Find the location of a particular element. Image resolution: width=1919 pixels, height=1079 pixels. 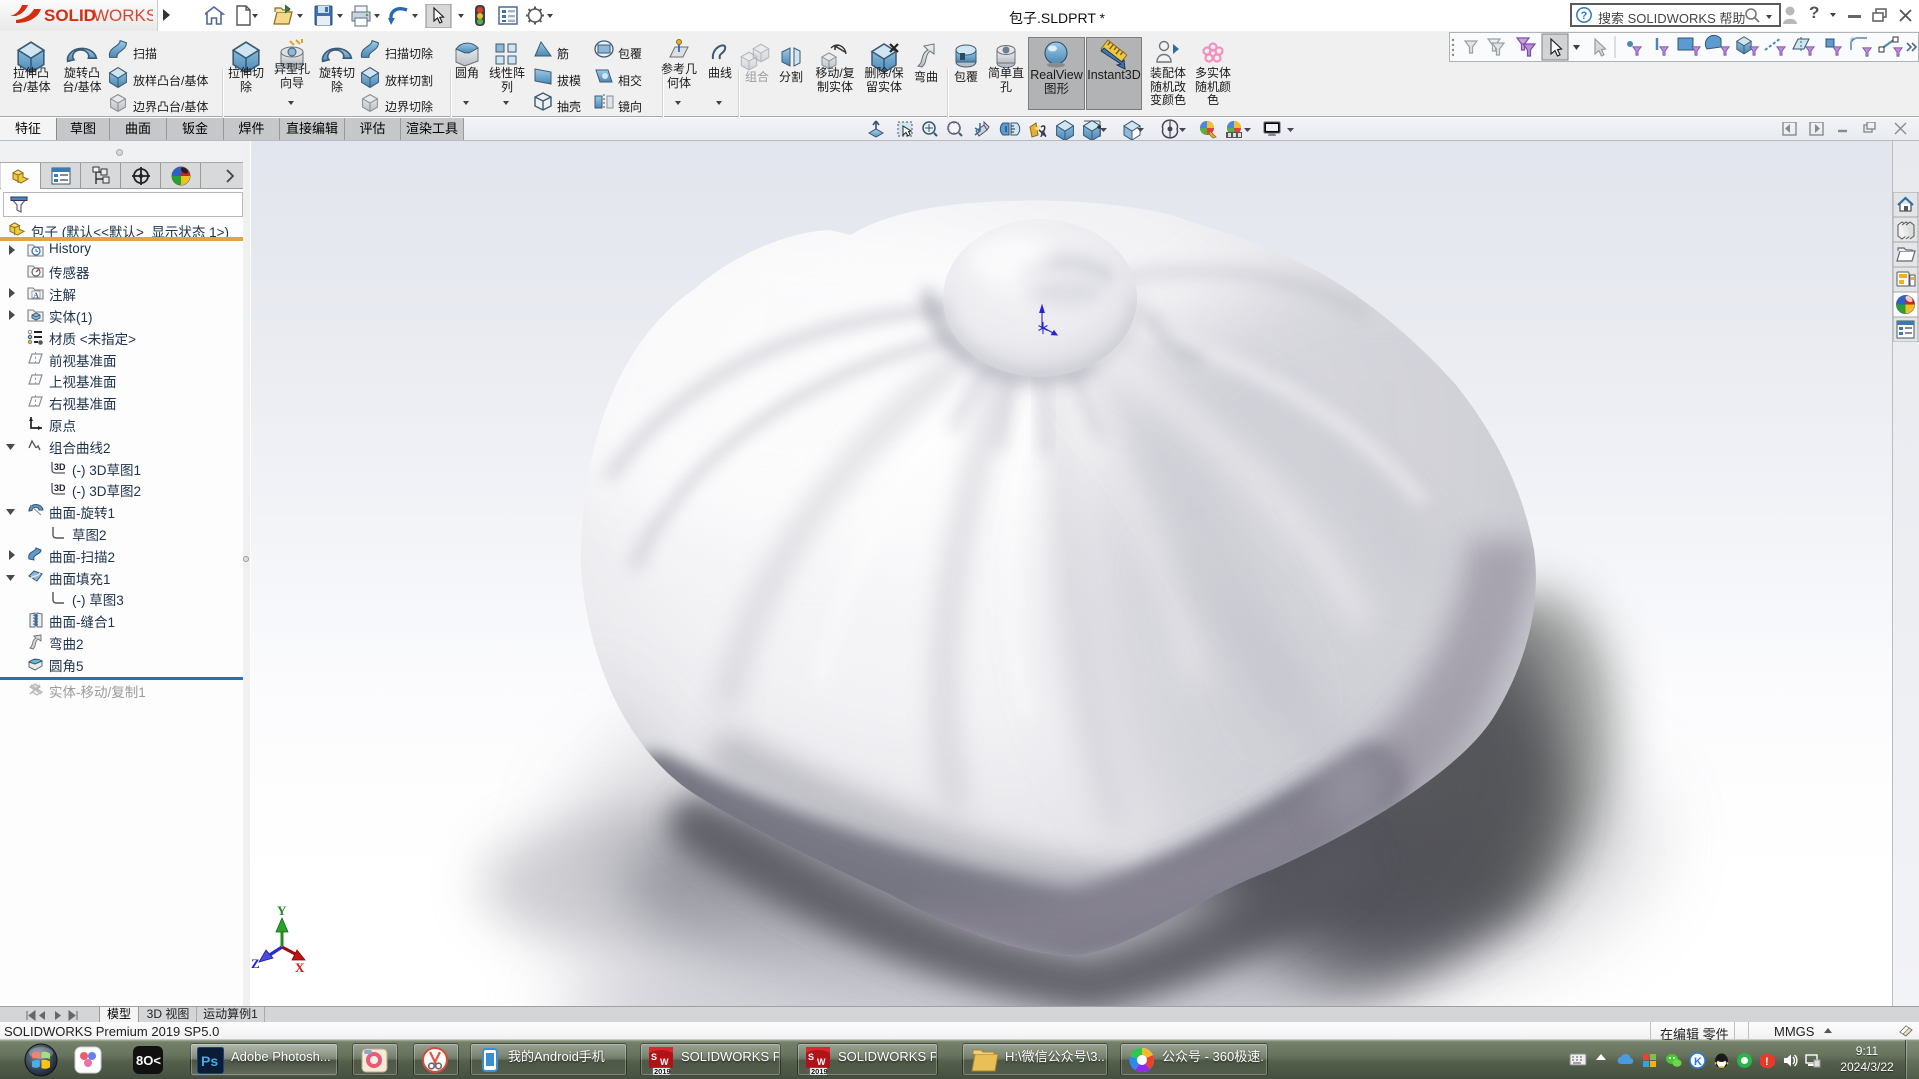

svg-text: 8O< is located at coordinates (148, 1060).